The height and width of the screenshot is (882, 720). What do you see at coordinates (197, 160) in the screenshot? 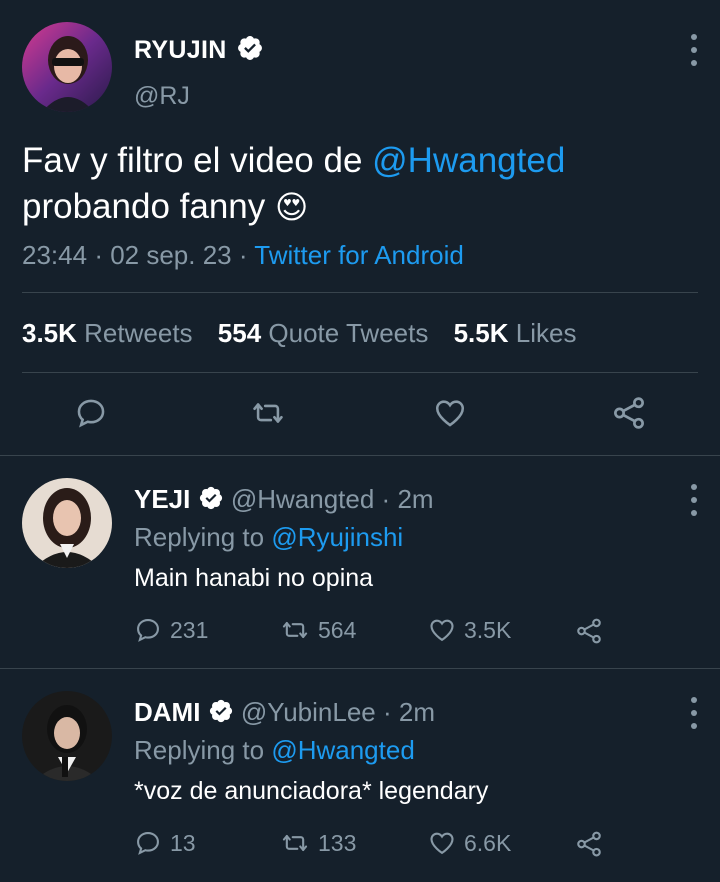
I see `tweet-text-part: Fav y filtro el video de` at bounding box center [197, 160].